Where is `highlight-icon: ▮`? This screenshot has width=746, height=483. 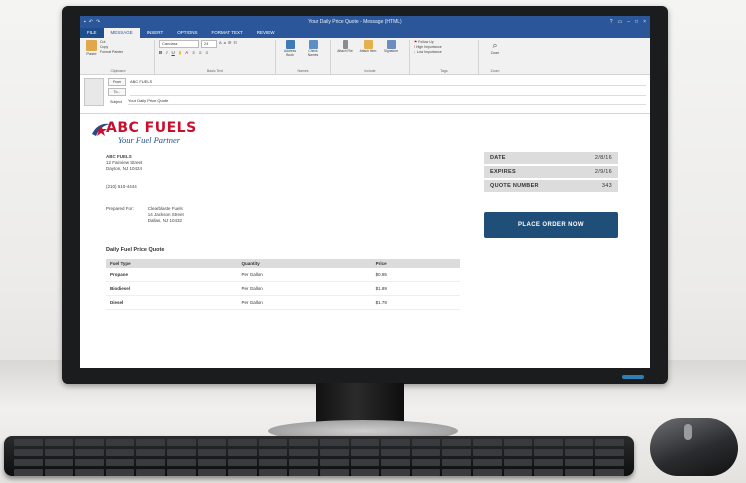
highlight-icon: ▮ is located at coordinates (180, 53).